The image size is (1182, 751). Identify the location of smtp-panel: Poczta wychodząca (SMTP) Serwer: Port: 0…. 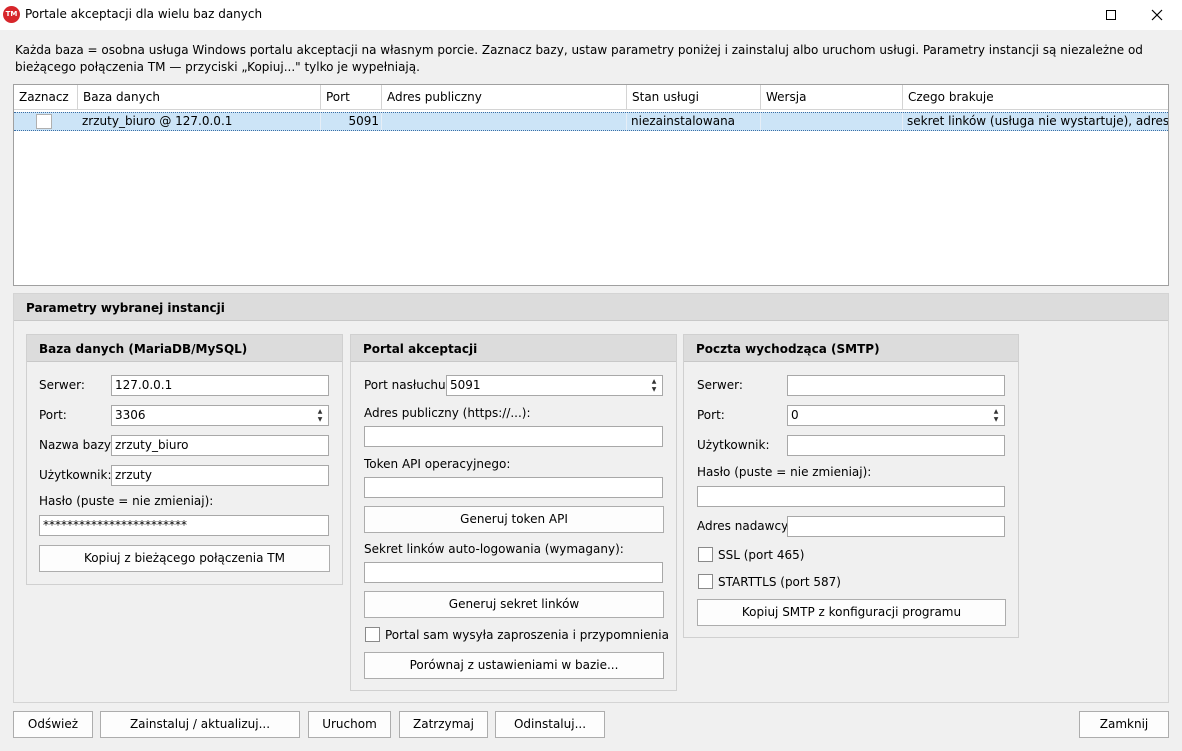
(851, 486).